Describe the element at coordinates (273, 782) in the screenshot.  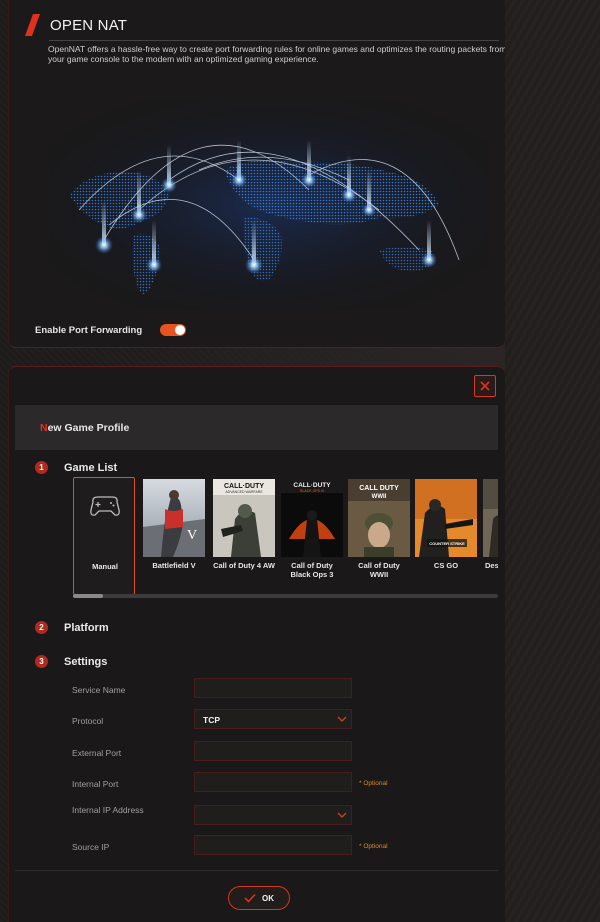
I see `internal-port-input` at that location.